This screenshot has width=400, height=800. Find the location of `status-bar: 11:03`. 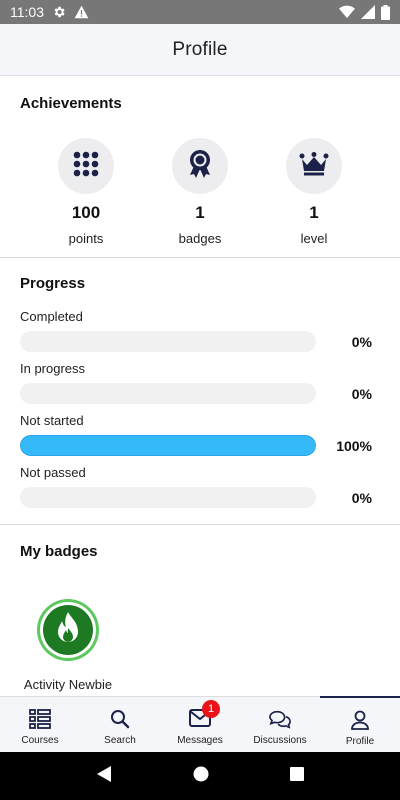

status-bar: 11:03 is located at coordinates (200, 12).